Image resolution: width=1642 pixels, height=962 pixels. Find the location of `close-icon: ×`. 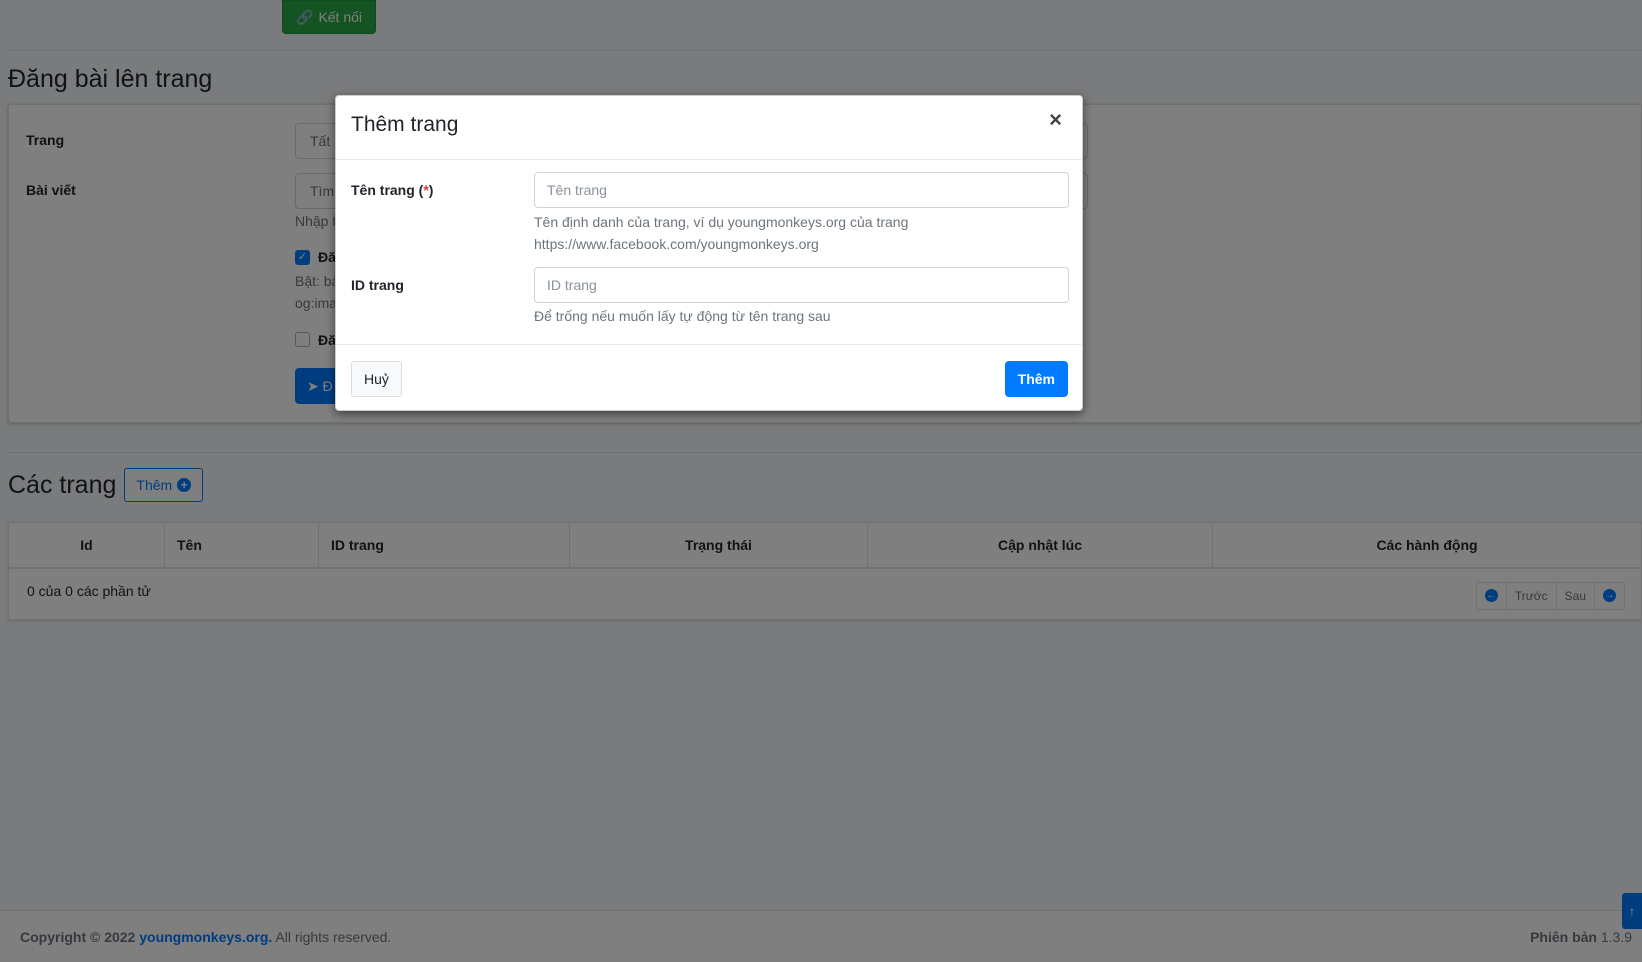

close-icon: × is located at coordinates (1055, 120).